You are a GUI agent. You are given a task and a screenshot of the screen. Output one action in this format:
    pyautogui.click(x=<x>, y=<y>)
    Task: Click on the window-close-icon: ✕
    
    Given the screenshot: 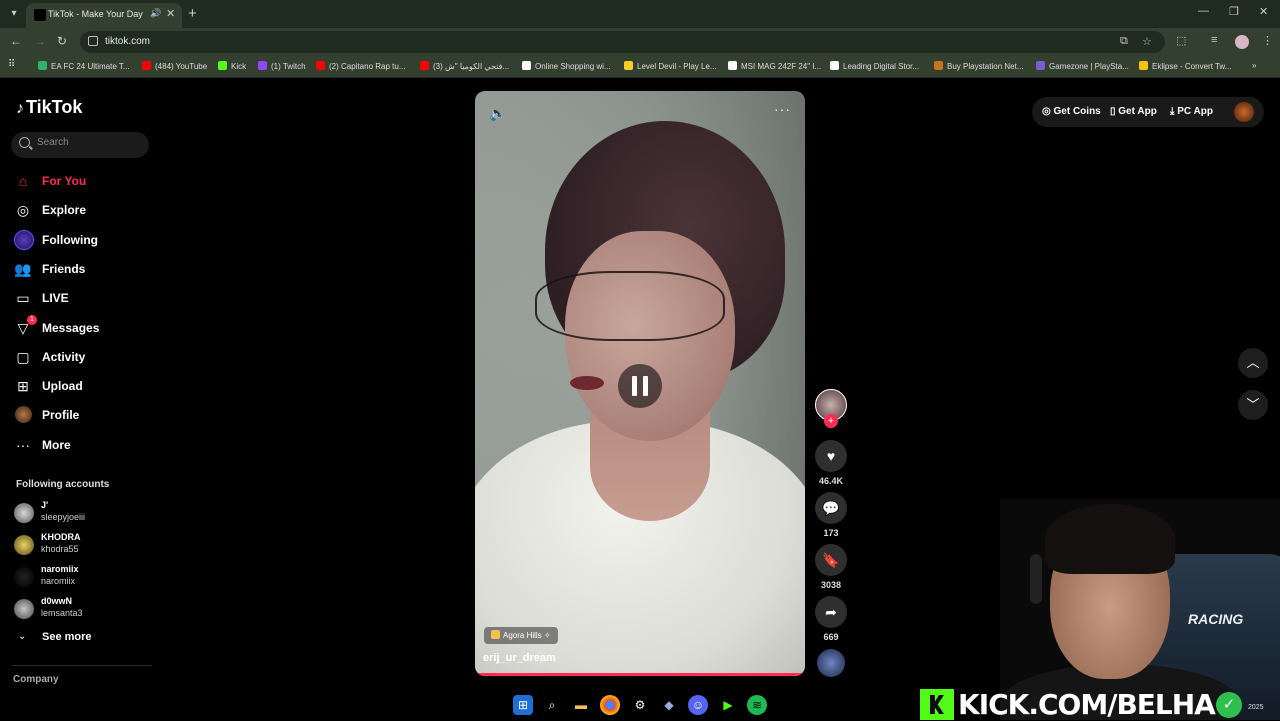 What is the action you would take?
    pyautogui.click(x=1263, y=11)
    